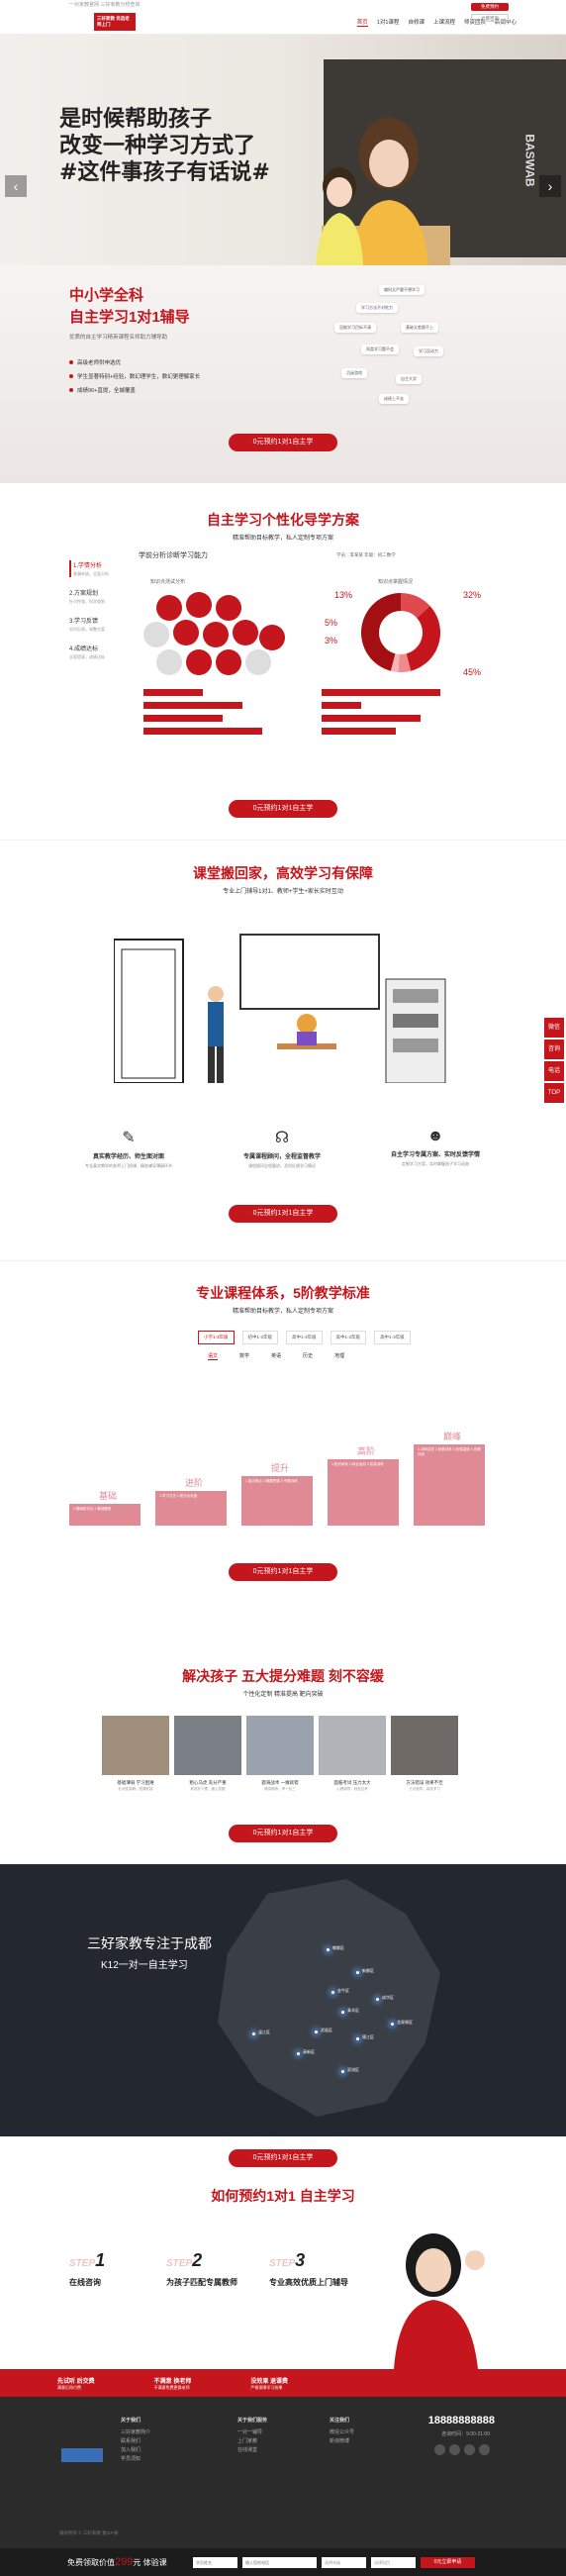 The image size is (566, 2576). I want to click on intro-desc: 优质的自主学习精英课程名师助力辅导助, so click(118, 338).